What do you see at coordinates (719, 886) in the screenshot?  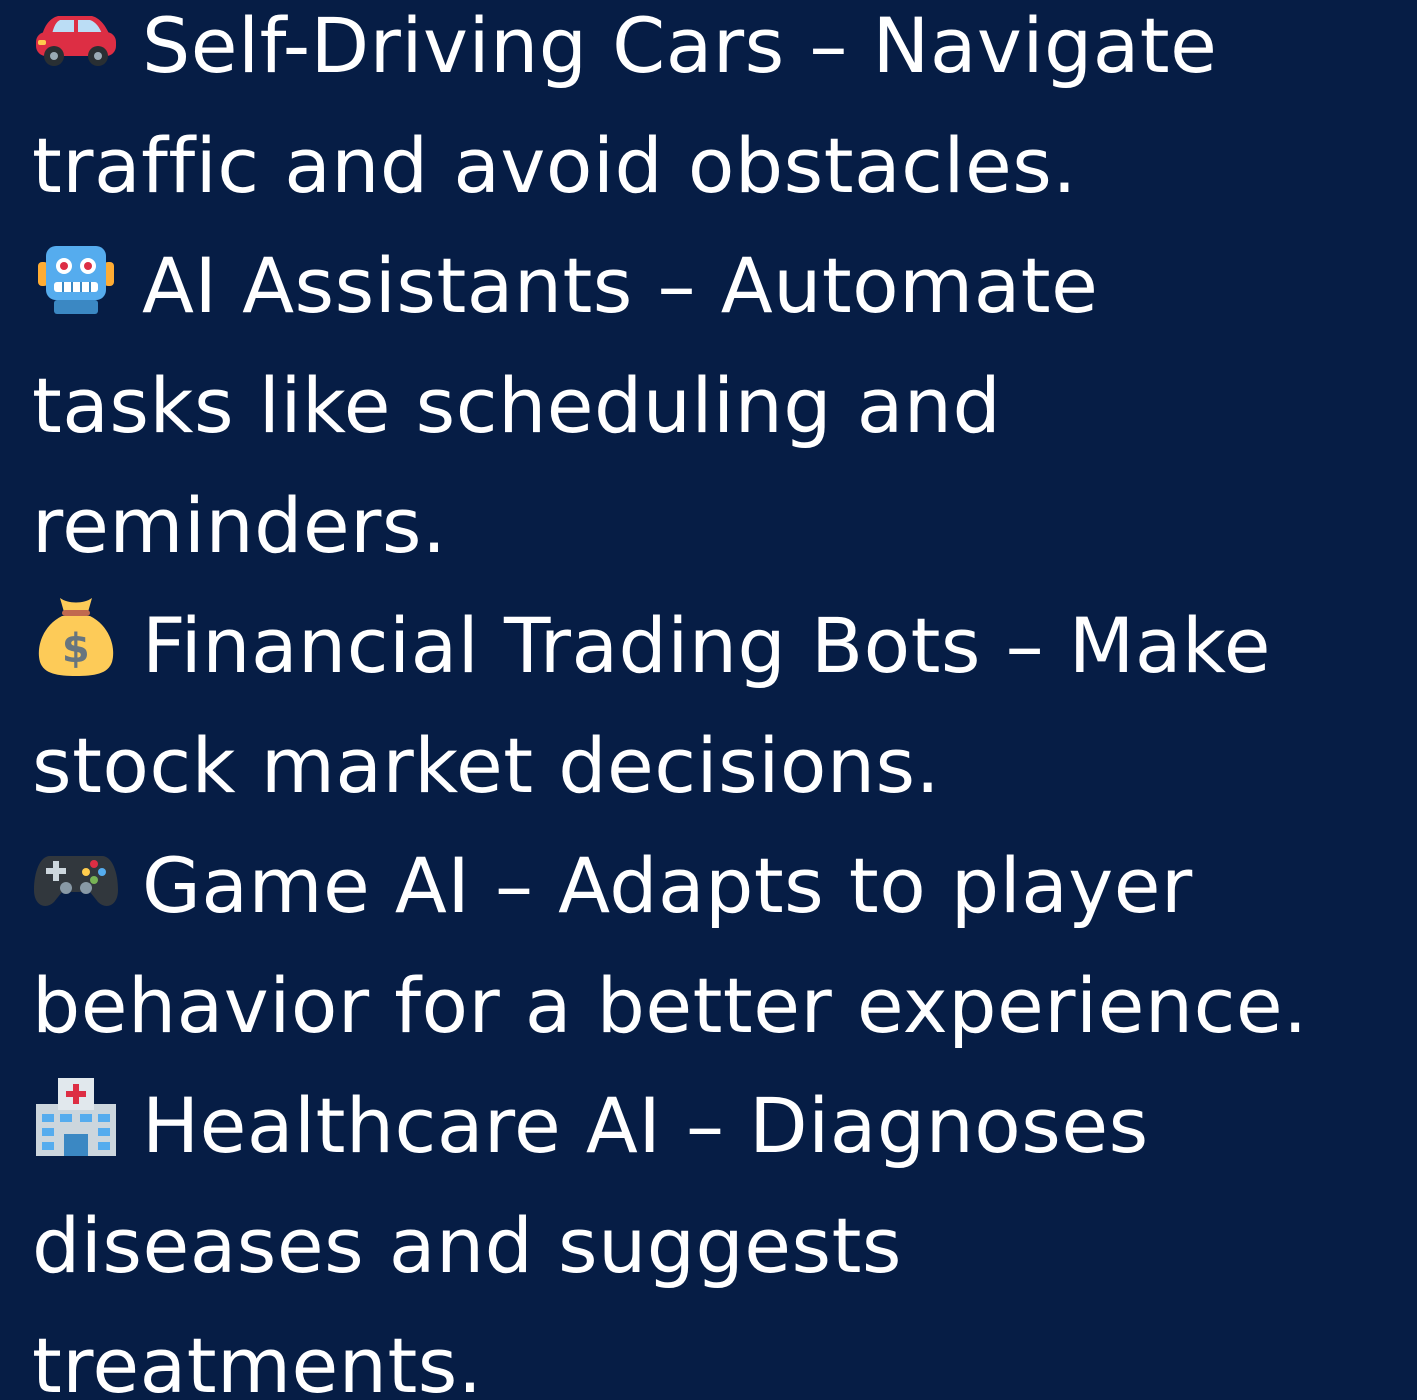 I see `list-item-game-ai-line-1: Game AI – Adapts to player` at bounding box center [719, 886].